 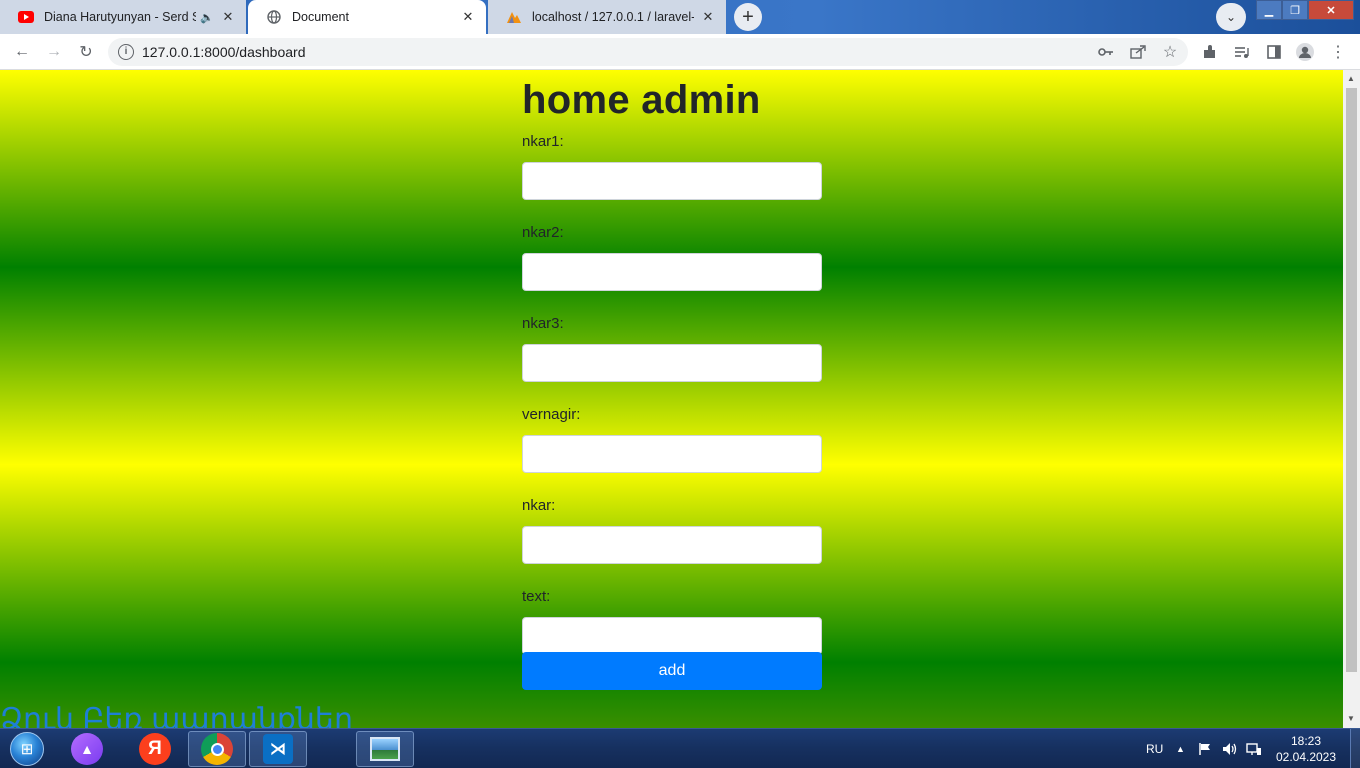 What do you see at coordinates (672, 363) in the screenshot?
I see `nkar3-input` at bounding box center [672, 363].